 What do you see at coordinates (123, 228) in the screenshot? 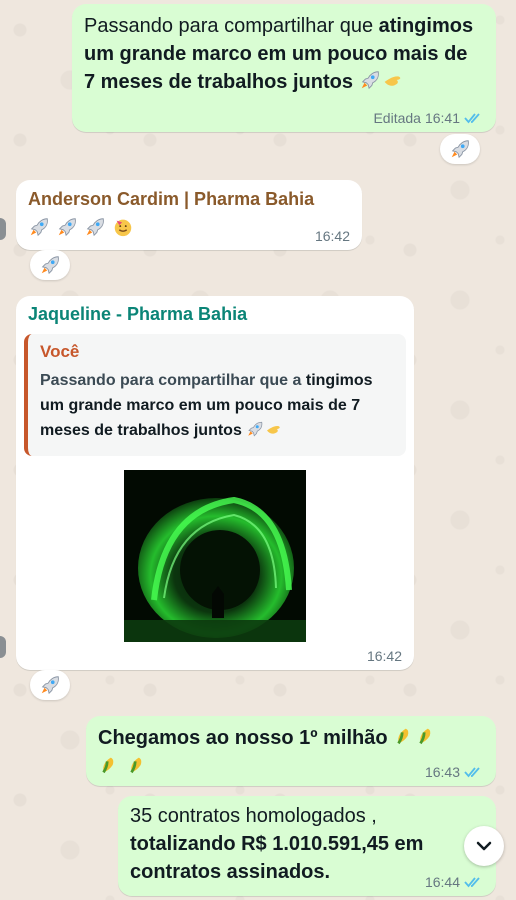
I see `partying-face-icon` at bounding box center [123, 228].